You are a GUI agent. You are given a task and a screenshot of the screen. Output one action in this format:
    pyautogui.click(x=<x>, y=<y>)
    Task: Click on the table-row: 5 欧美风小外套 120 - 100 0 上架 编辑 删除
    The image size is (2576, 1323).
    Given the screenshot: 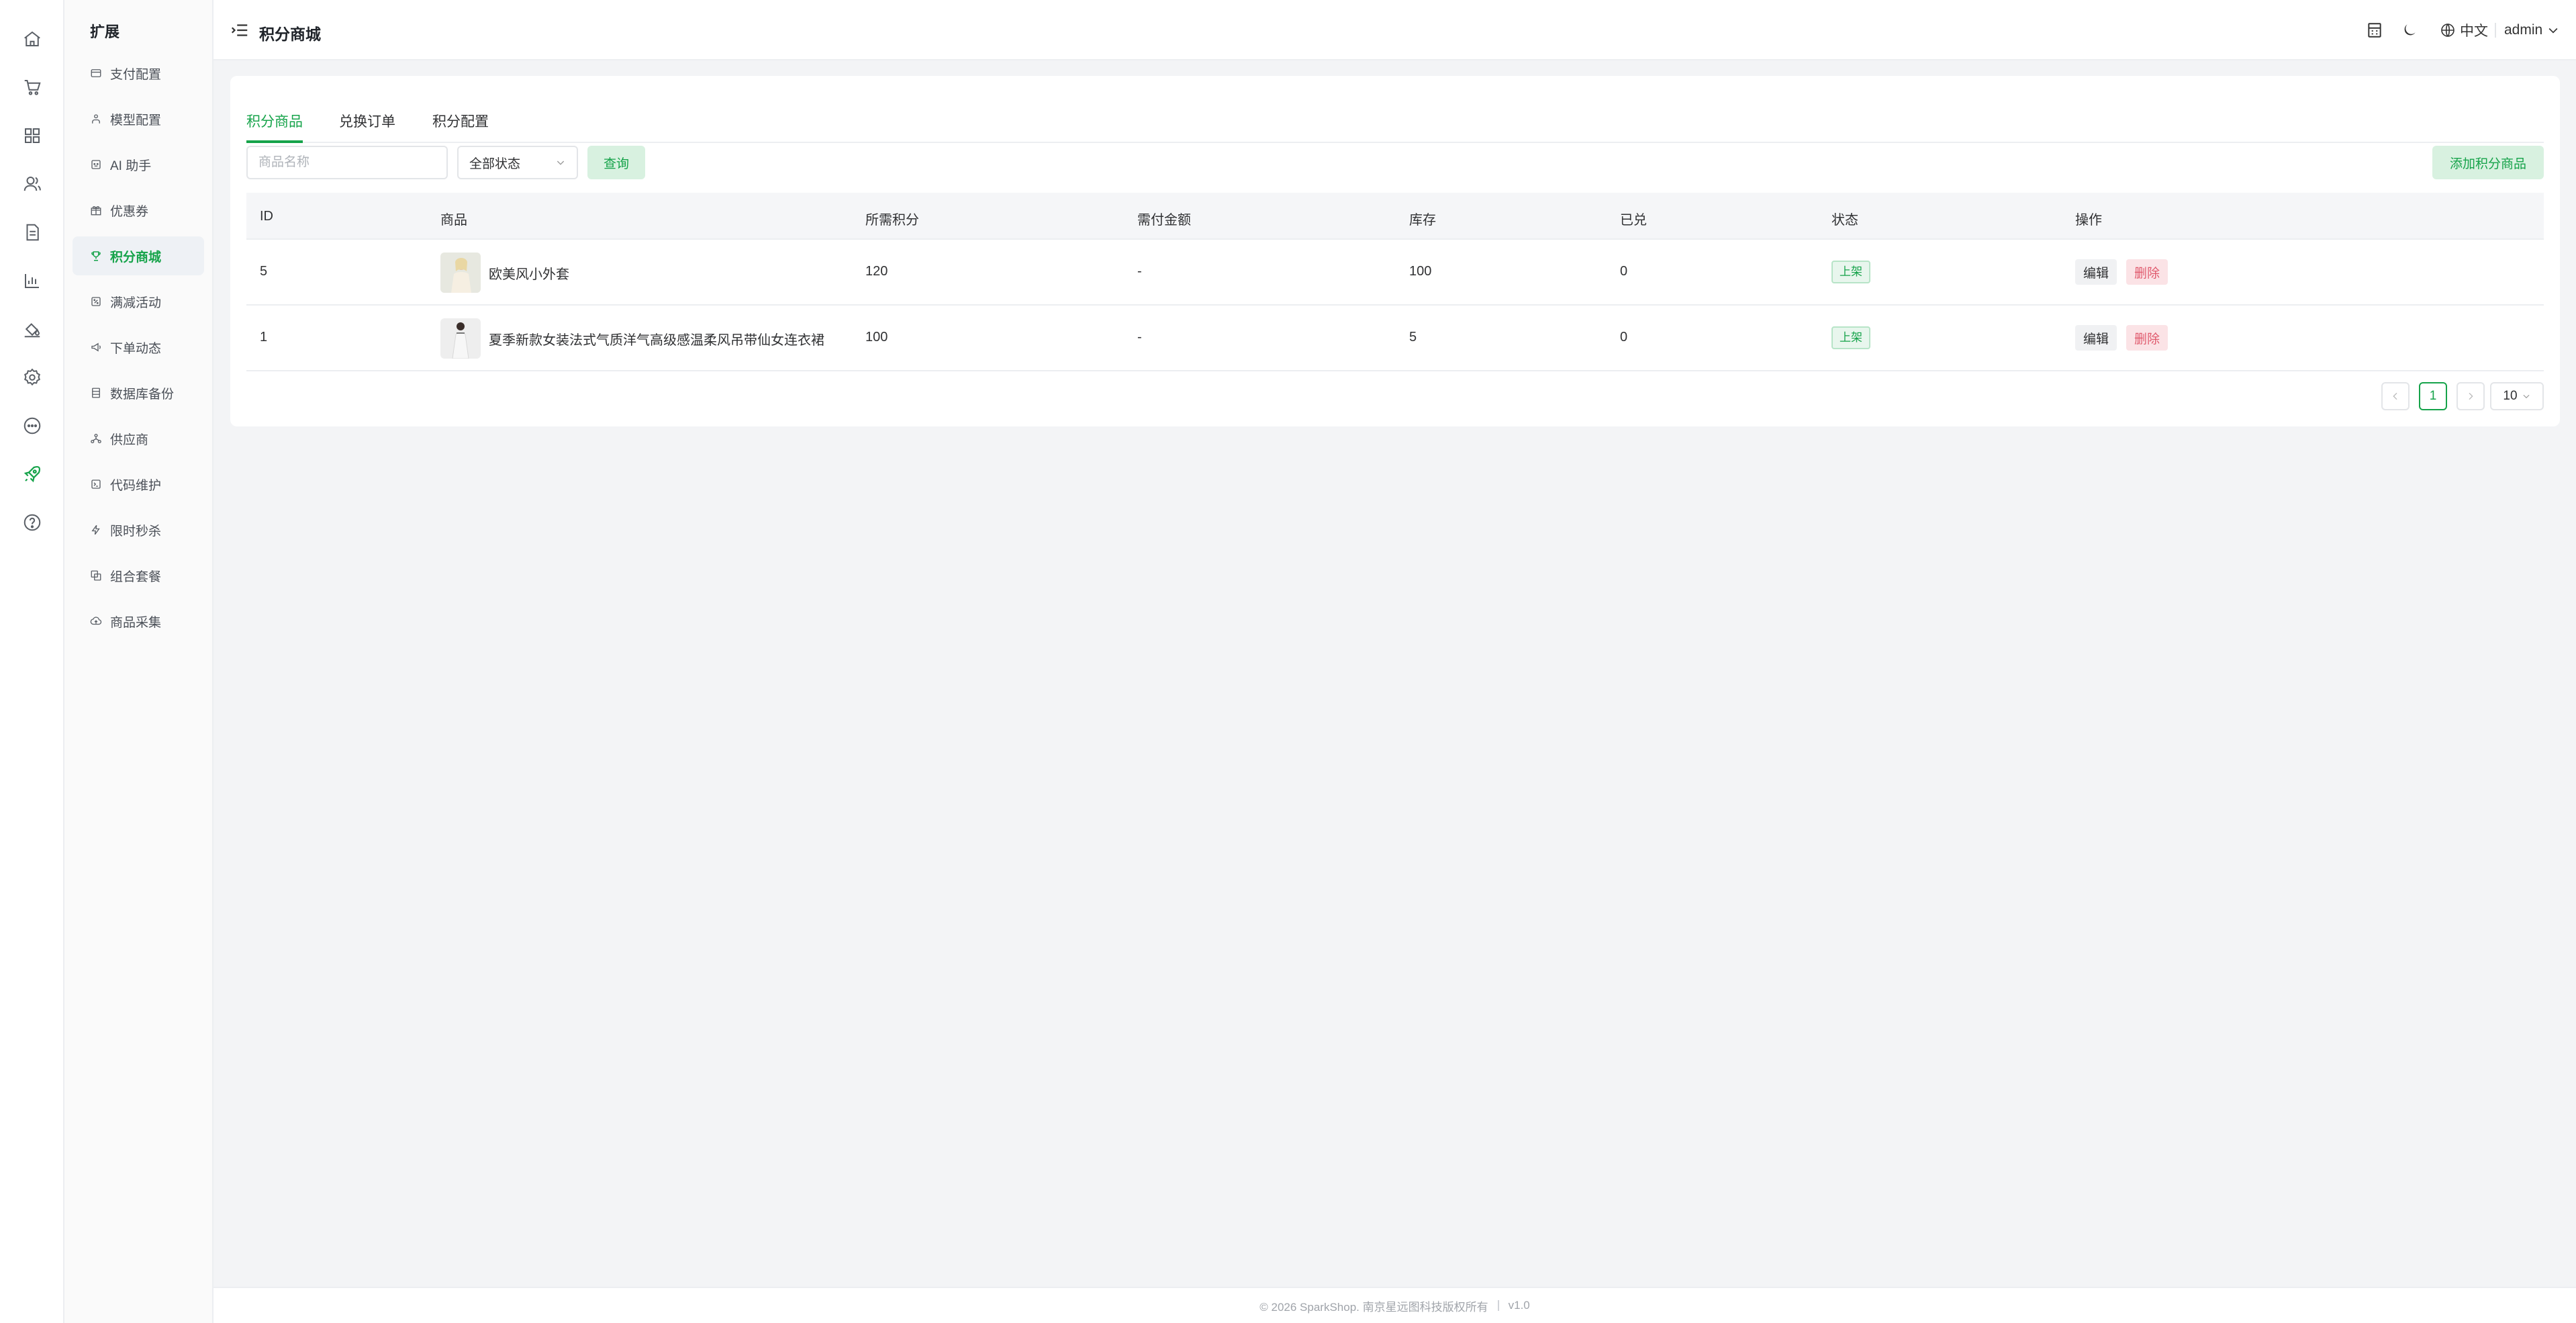 What is the action you would take?
    pyautogui.click(x=1395, y=273)
    